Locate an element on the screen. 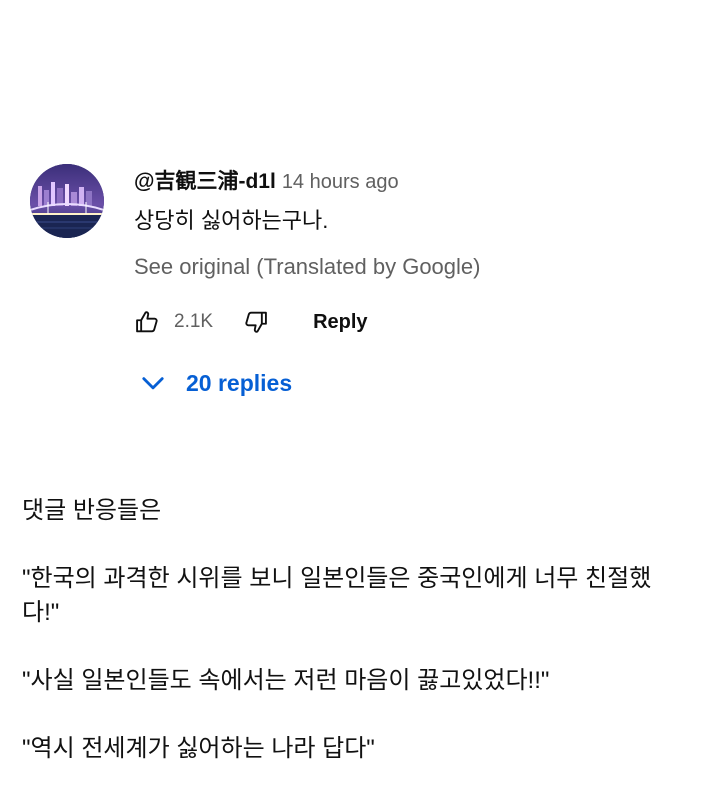 The height and width of the screenshot is (801, 714). avatar is located at coordinates (67, 201).